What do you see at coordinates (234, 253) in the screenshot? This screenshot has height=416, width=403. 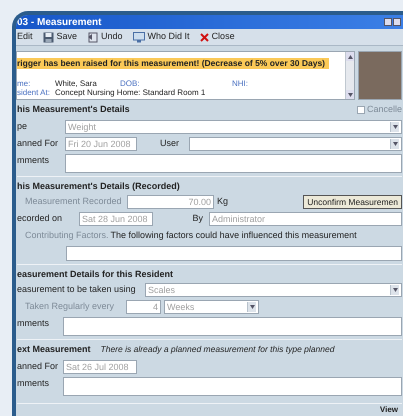 I see `contributing-factors-field` at bounding box center [234, 253].